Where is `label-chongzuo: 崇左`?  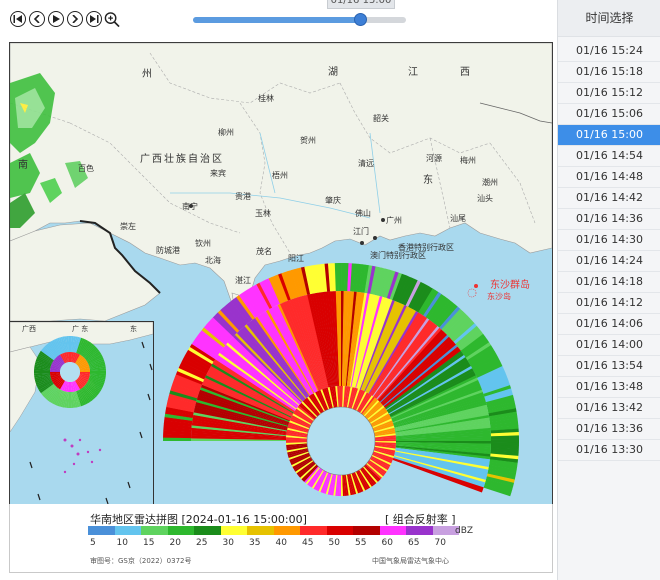 label-chongzuo: 崇左 is located at coordinates (128, 226).